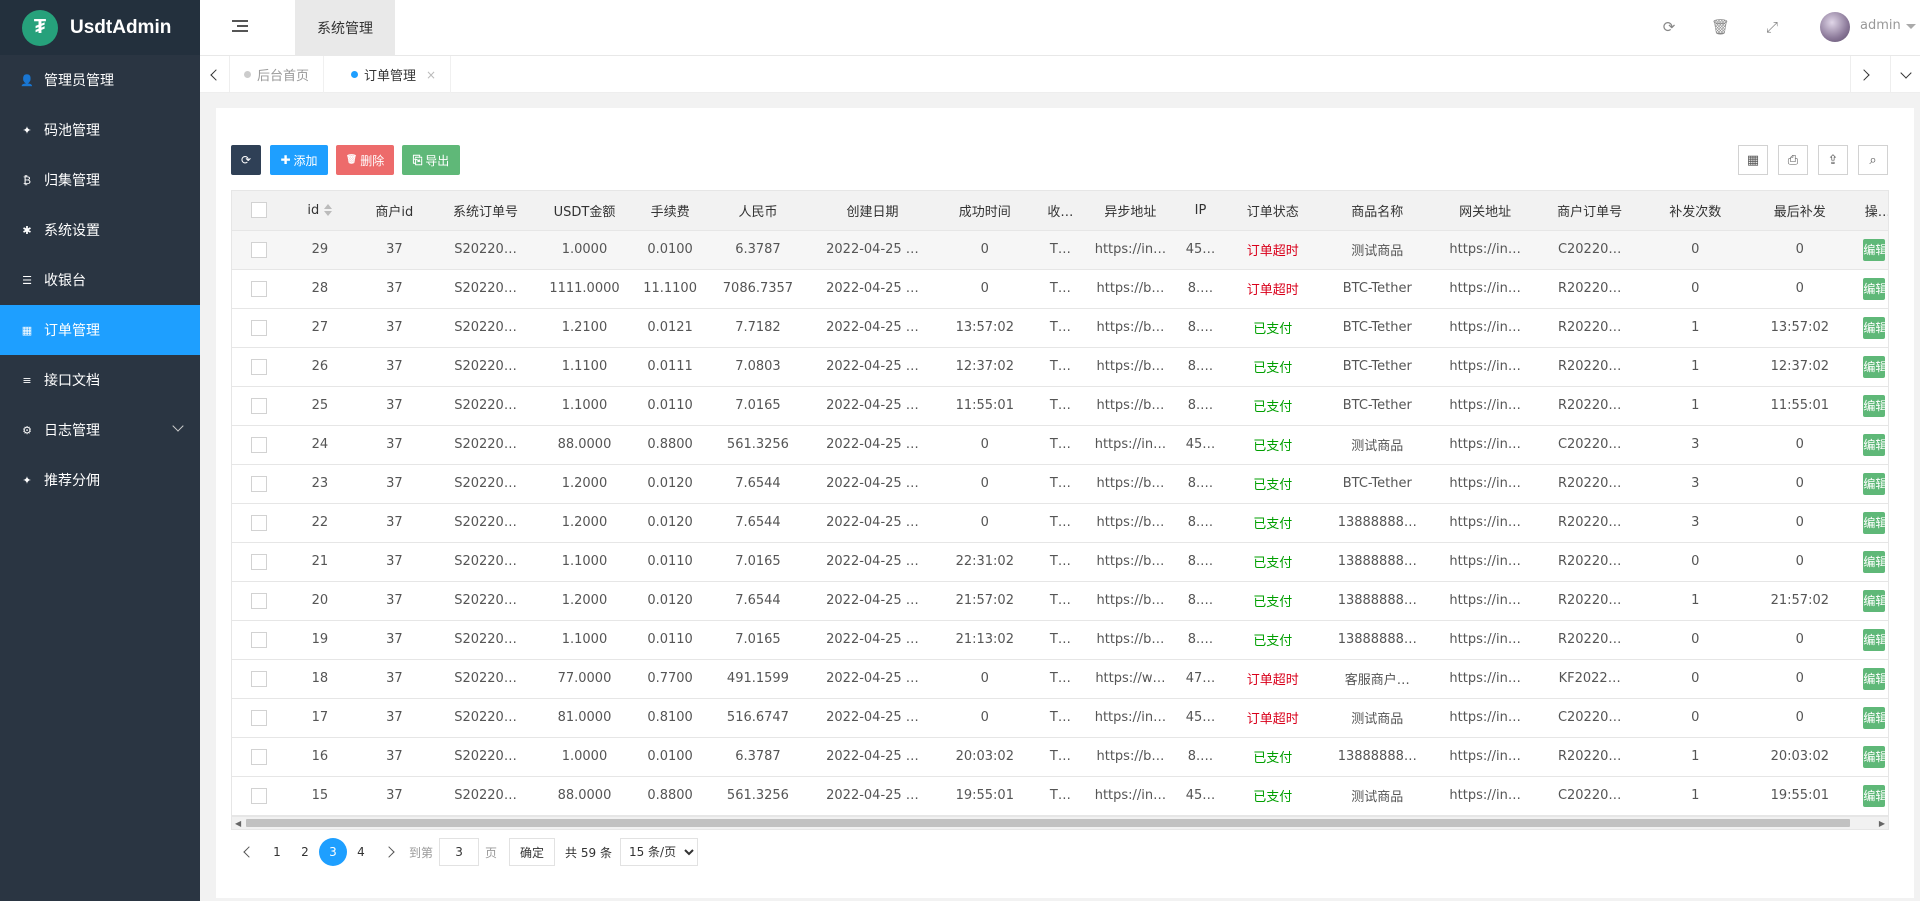 The image size is (1920, 901). Describe the element at coordinates (100, 330) in the screenshot. I see `sidebar-item-5: ▦订单管理` at that location.